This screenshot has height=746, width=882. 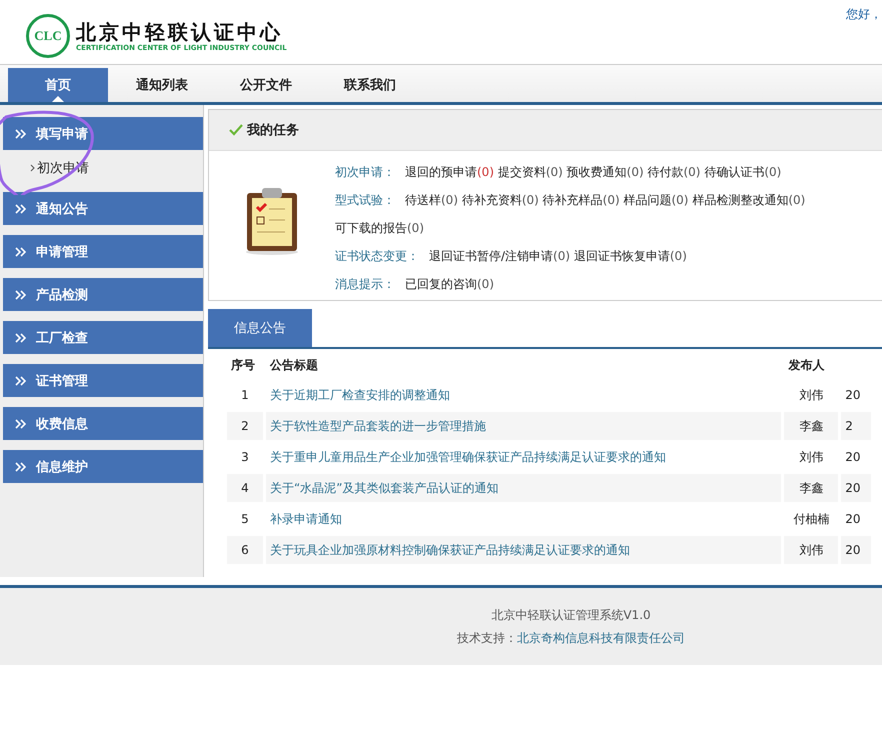 I want to click on task-link: 提交资料, so click(x=522, y=172).